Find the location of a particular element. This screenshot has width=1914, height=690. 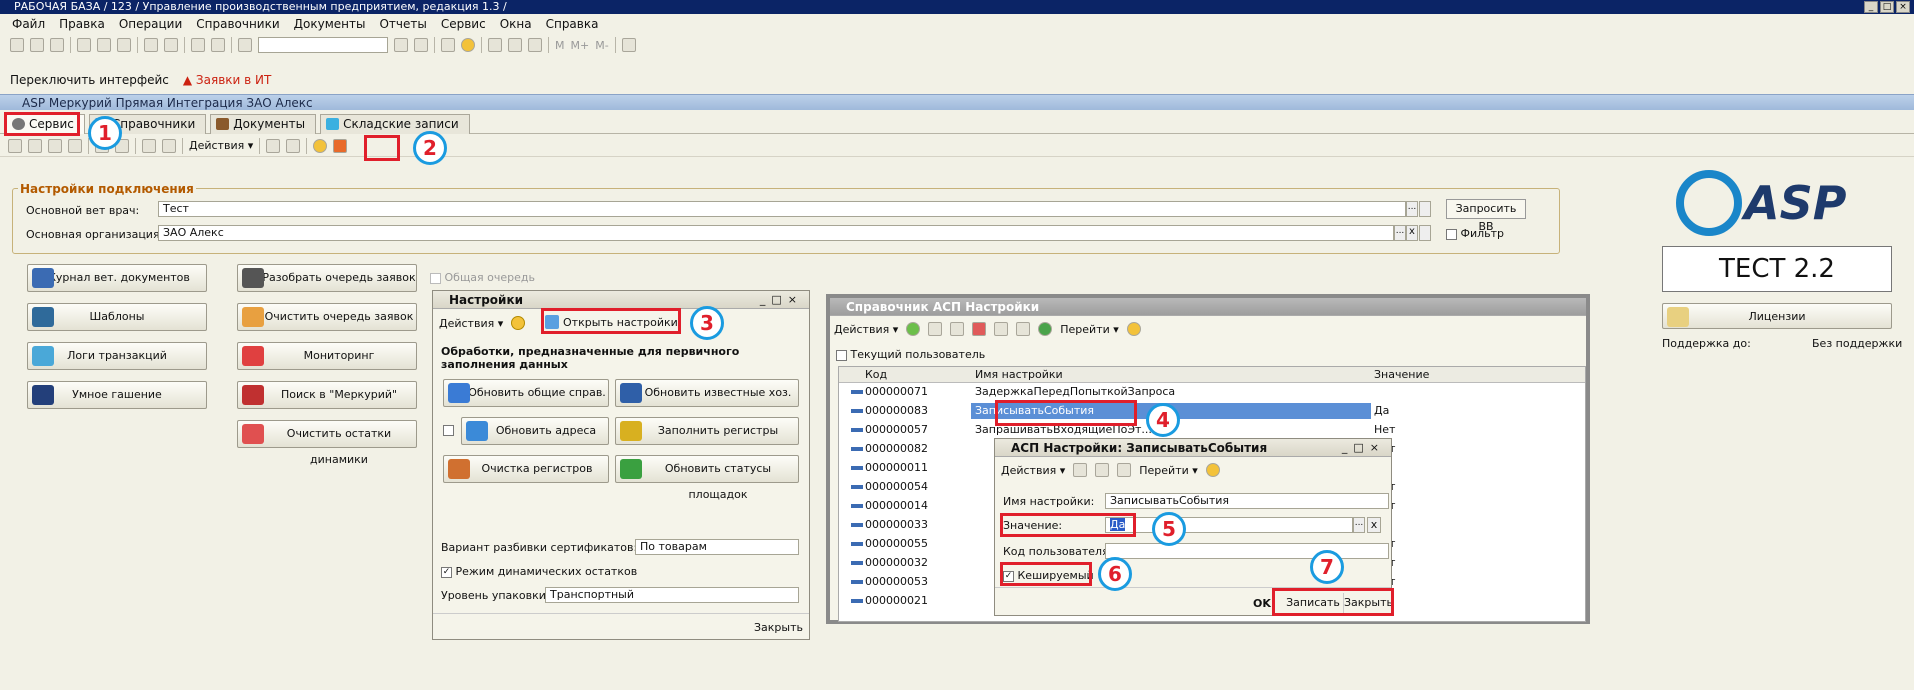

ref-help-icon is located at coordinates (1133, 329).